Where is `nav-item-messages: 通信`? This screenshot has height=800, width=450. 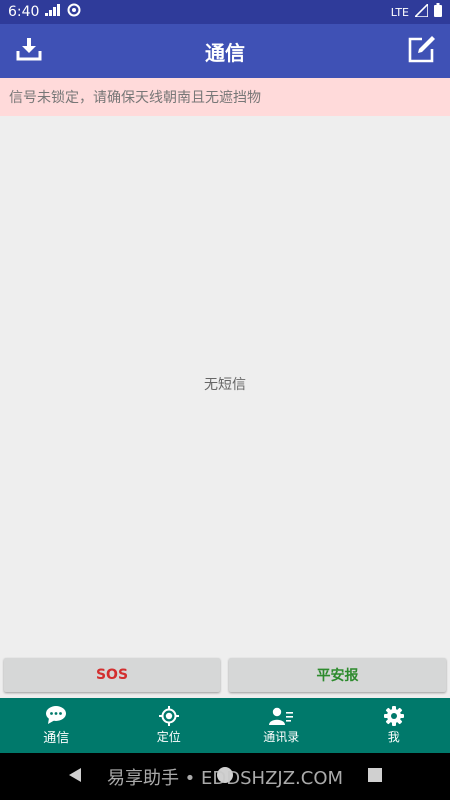 nav-item-messages: 通信 is located at coordinates (56, 725).